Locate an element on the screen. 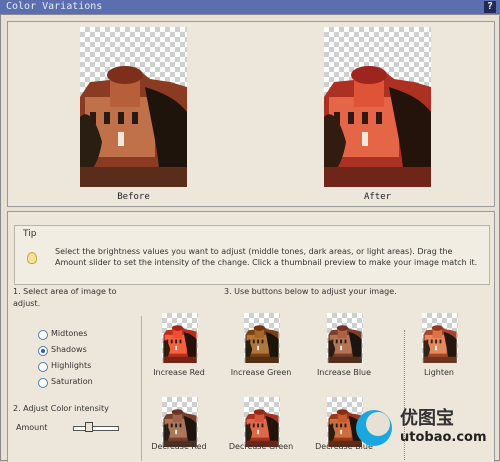 The image size is (500, 462). increase-red-thumb is located at coordinates (180, 338).